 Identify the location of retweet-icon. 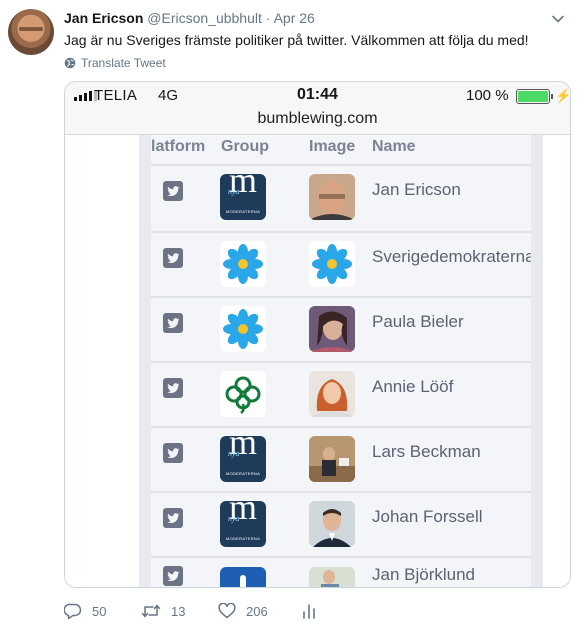
(151, 611).